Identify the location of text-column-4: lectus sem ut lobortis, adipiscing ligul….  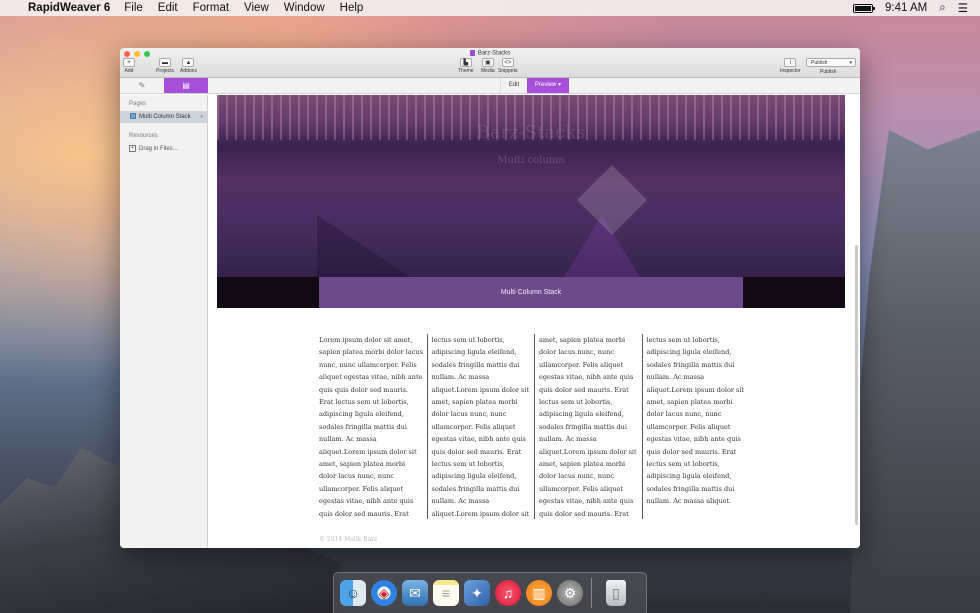
(695, 426).